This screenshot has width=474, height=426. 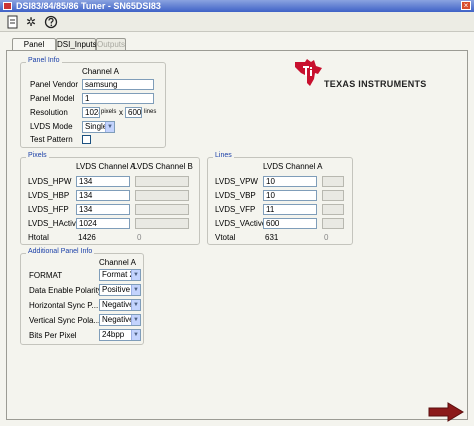 What do you see at coordinates (293, 166) in the screenshot?
I see `lines-channel-a-header: LVDS Channel A` at bounding box center [293, 166].